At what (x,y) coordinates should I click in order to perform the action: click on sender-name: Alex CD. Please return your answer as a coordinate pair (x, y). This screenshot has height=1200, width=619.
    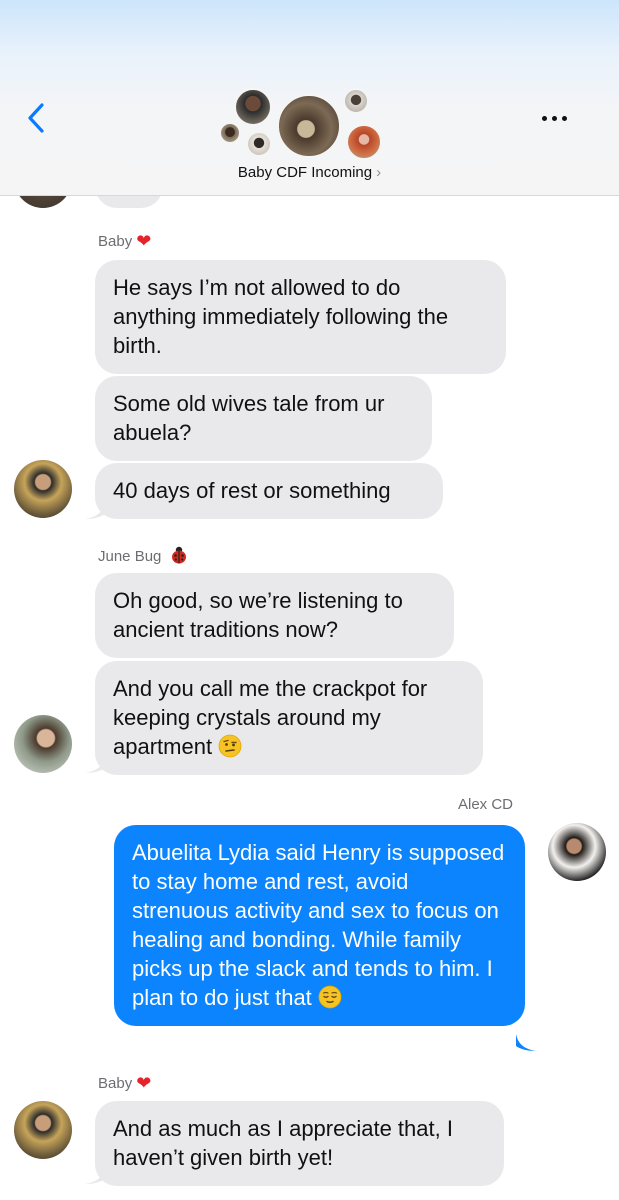
    Looking at the image, I should click on (486, 804).